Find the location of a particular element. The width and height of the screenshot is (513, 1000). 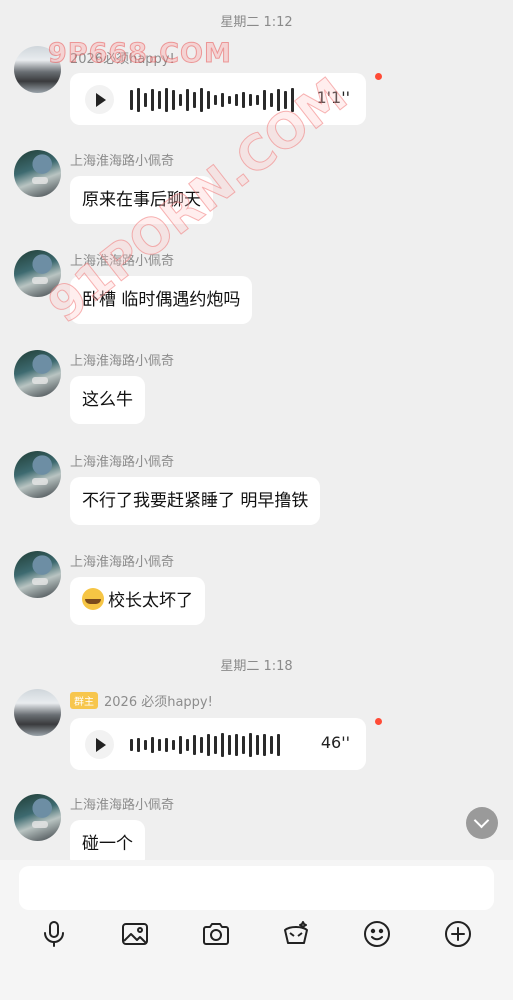

sender-label: 2026 必须happy! is located at coordinates (158, 702).